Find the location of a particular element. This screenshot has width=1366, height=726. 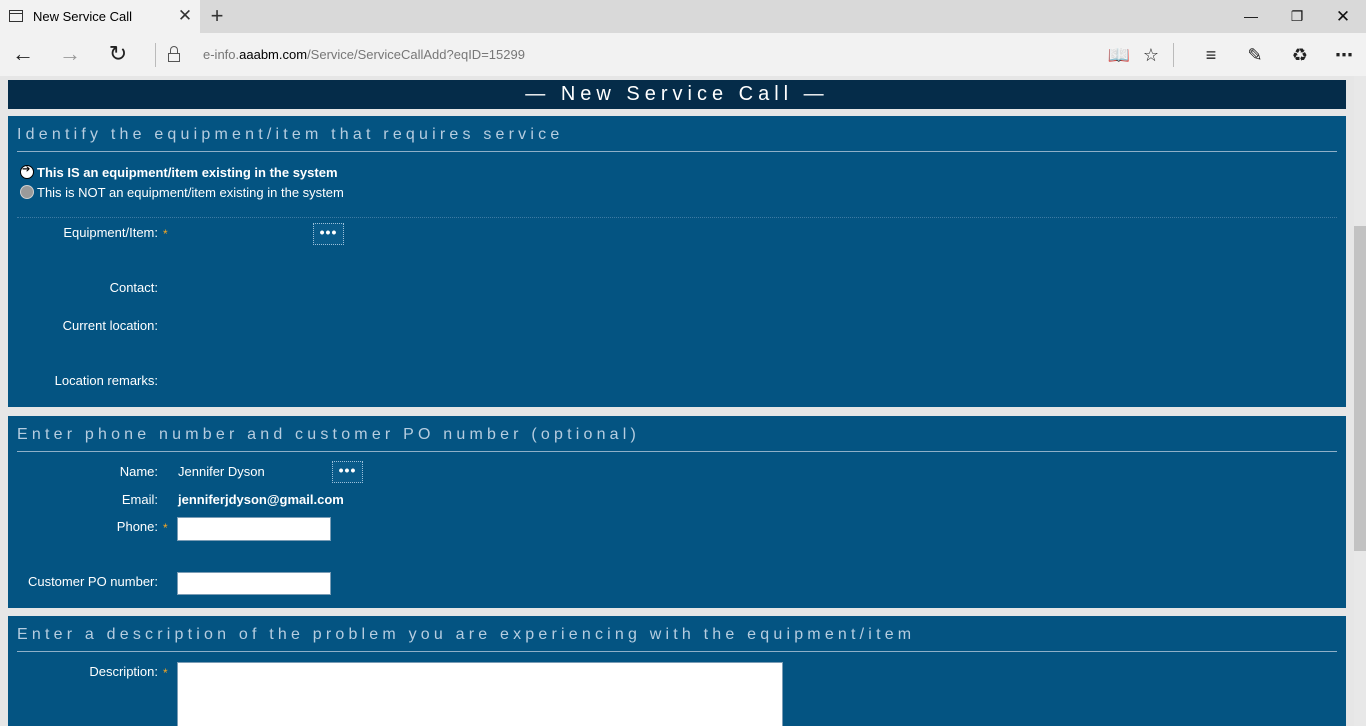

customer-po-label: Customer PO number: is located at coordinates (92, 581).